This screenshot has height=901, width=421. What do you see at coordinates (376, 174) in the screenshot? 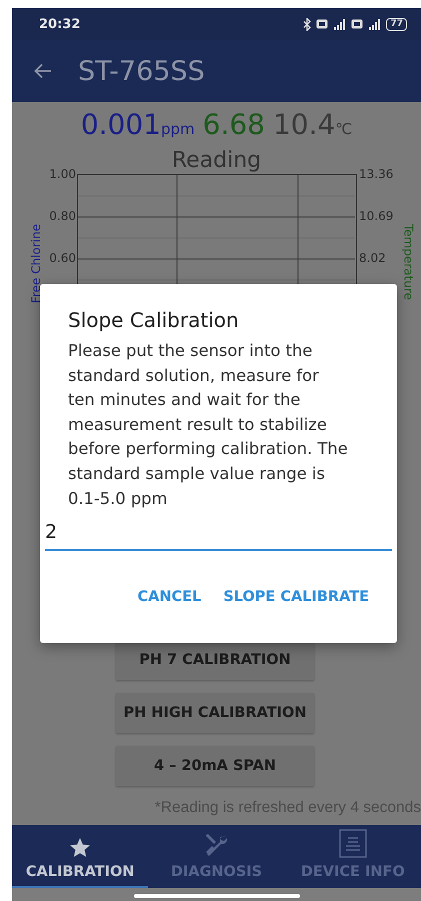
I see `axis-tick-label: 13.36` at bounding box center [376, 174].